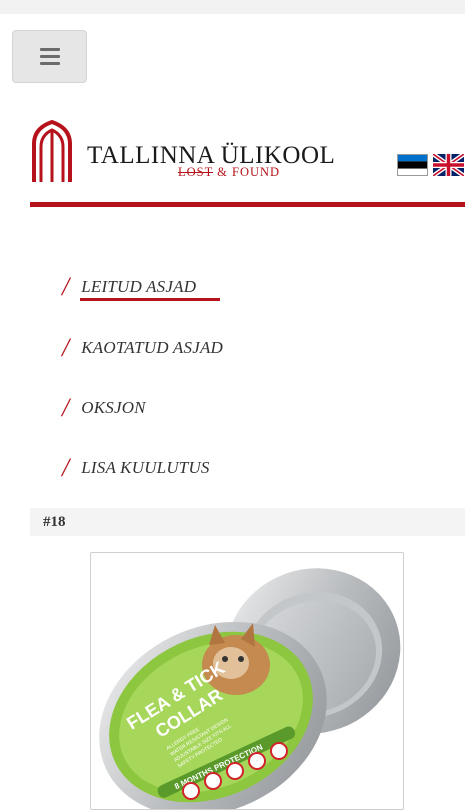 This screenshot has height=812, width=465. Describe the element at coordinates (232, 7) in the screenshot. I see `top-strip` at that location.